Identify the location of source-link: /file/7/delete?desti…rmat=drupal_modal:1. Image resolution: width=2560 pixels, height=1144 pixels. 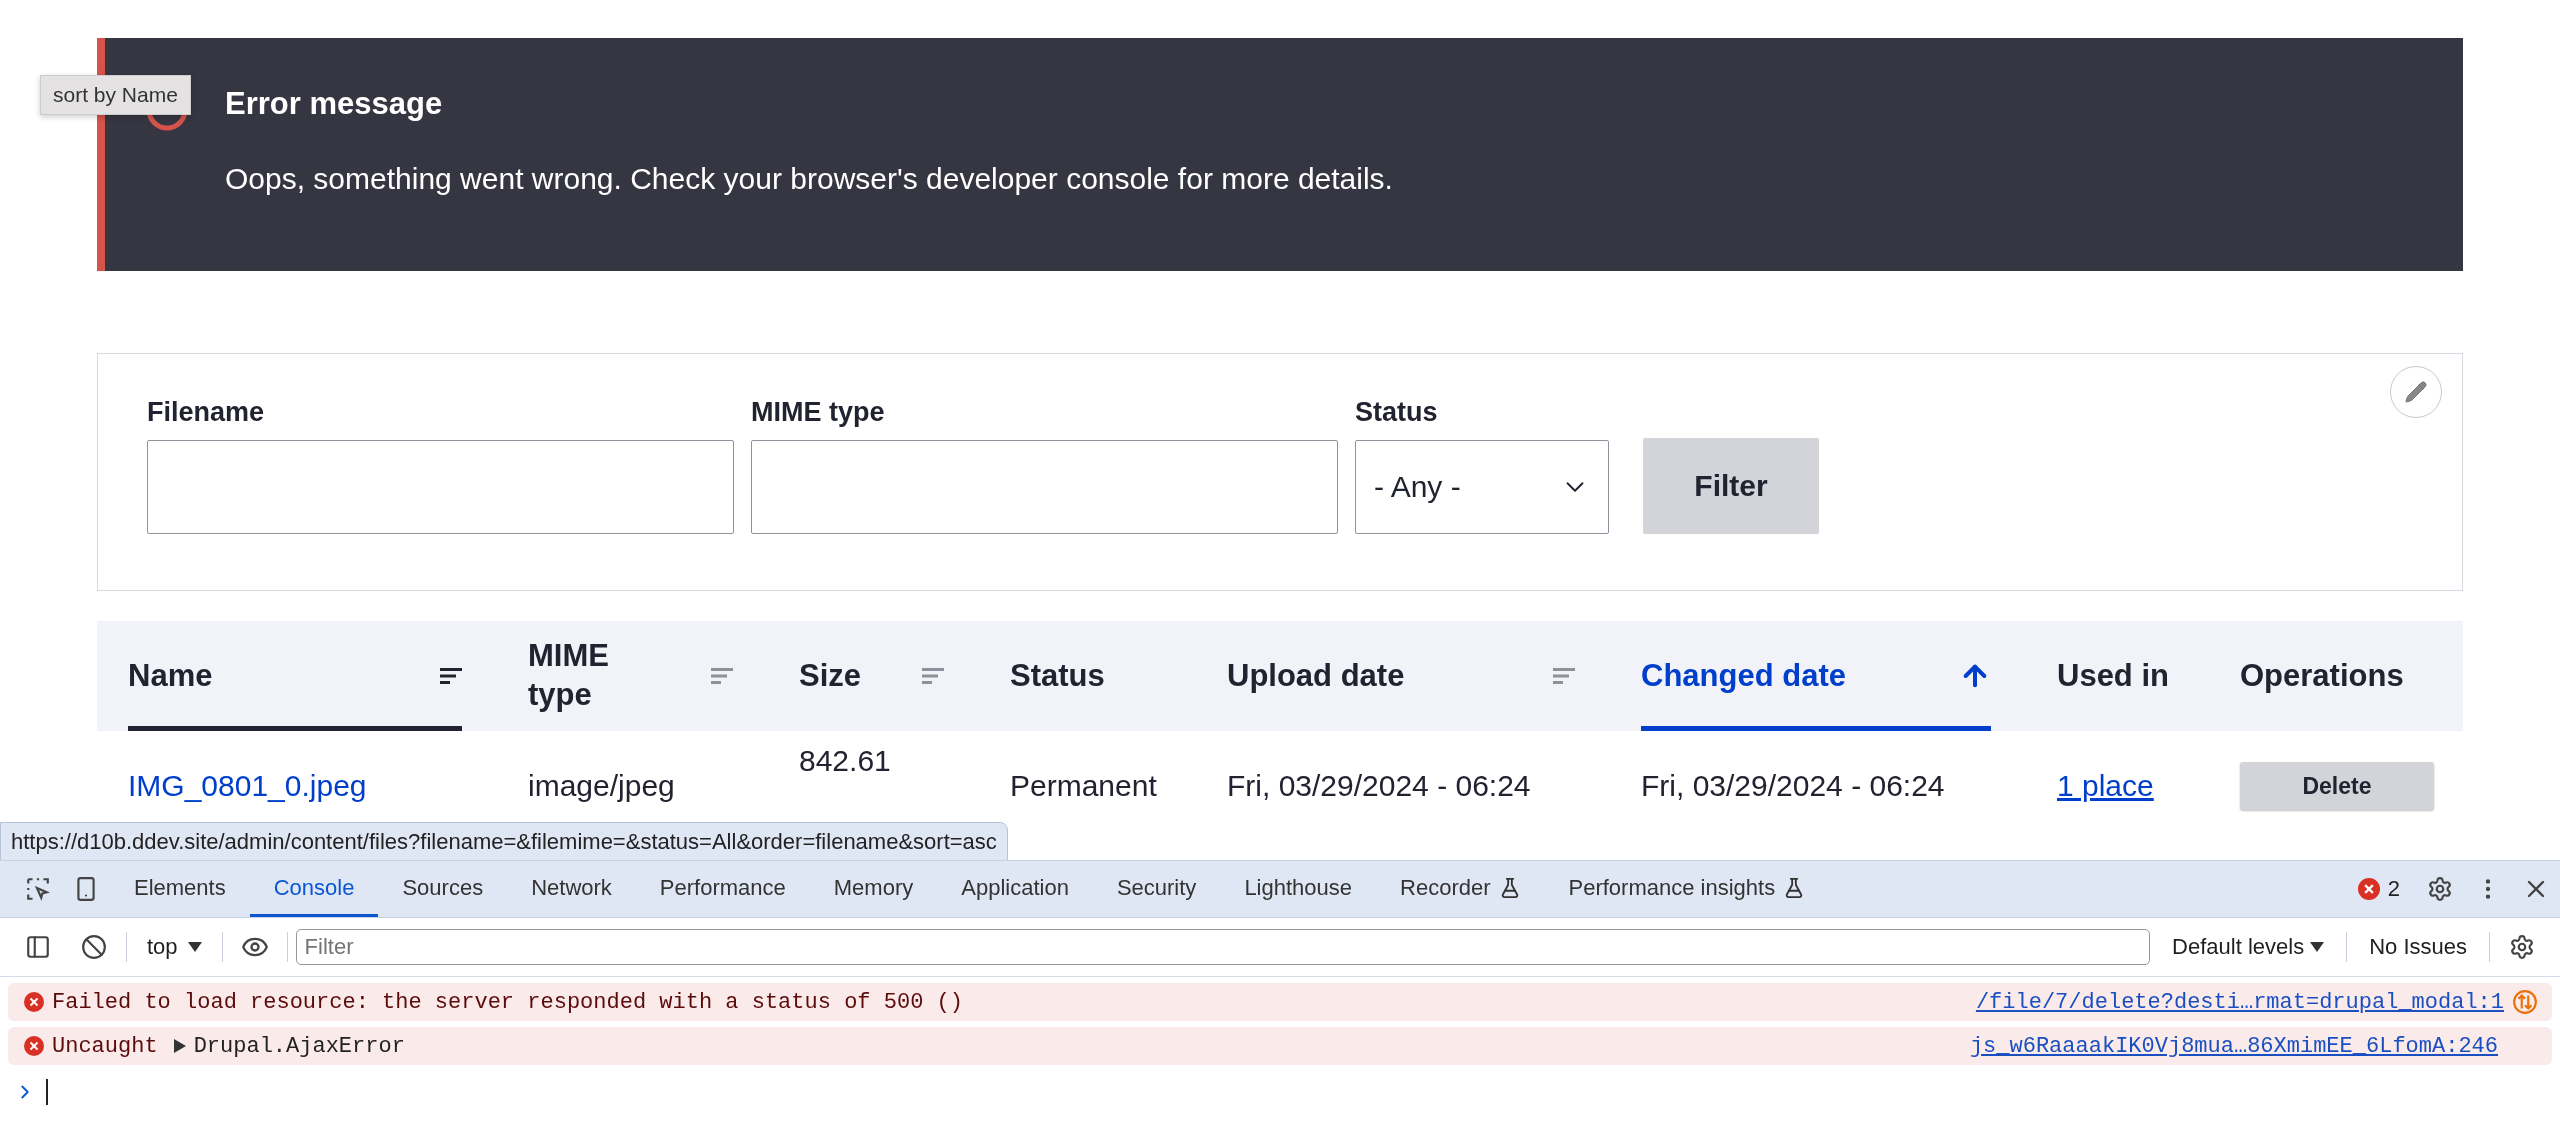
(2239, 1002).